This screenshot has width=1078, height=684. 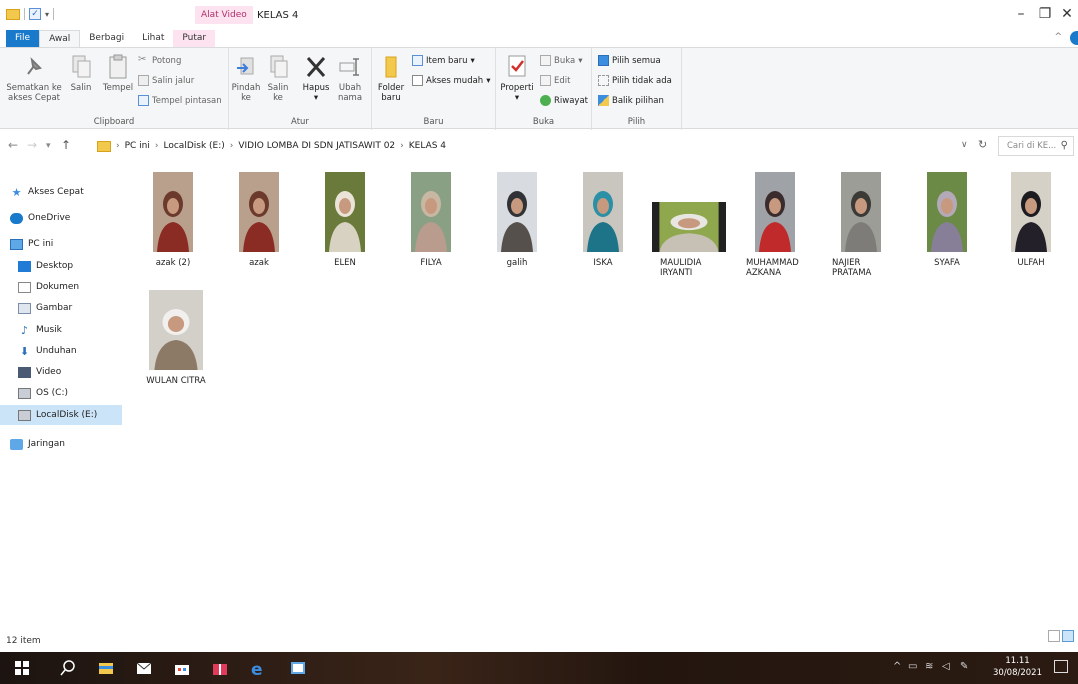 I want to click on move-to-button: Pindah ke, so click(x=246, y=78).